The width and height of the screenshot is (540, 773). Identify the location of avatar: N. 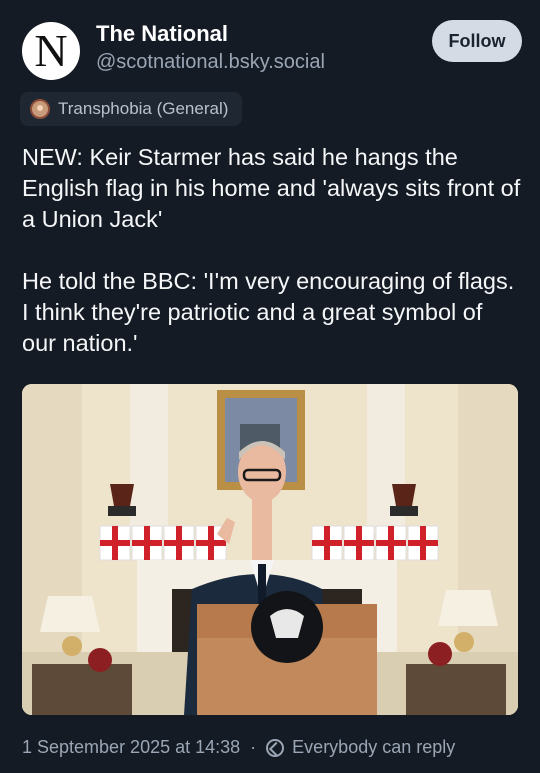
(51, 51).